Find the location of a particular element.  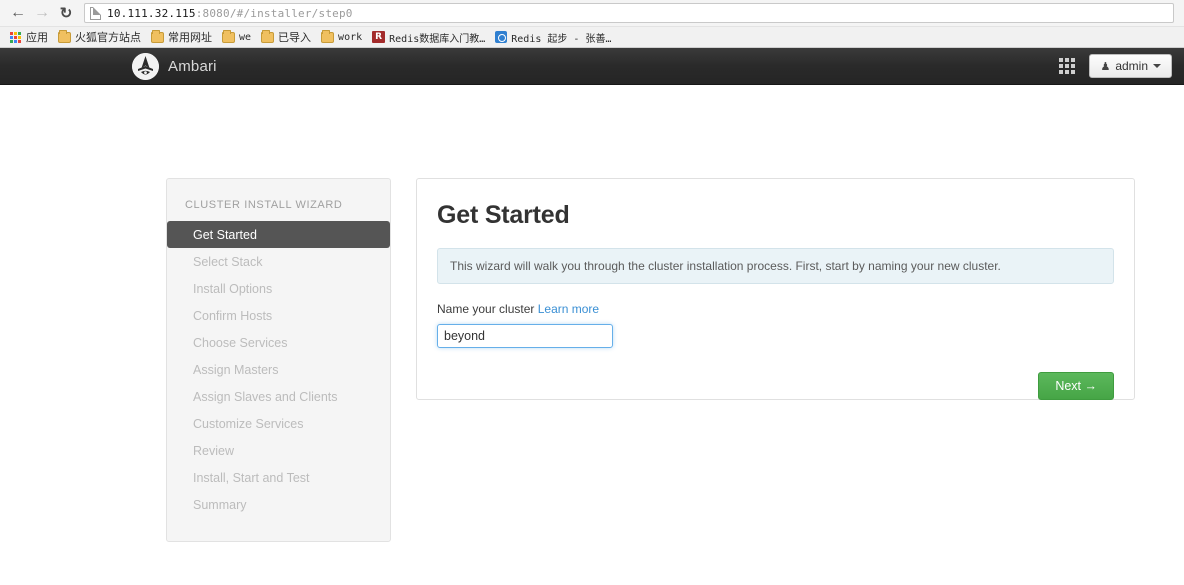

bookmark-label: we is located at coordinates (245, 37).